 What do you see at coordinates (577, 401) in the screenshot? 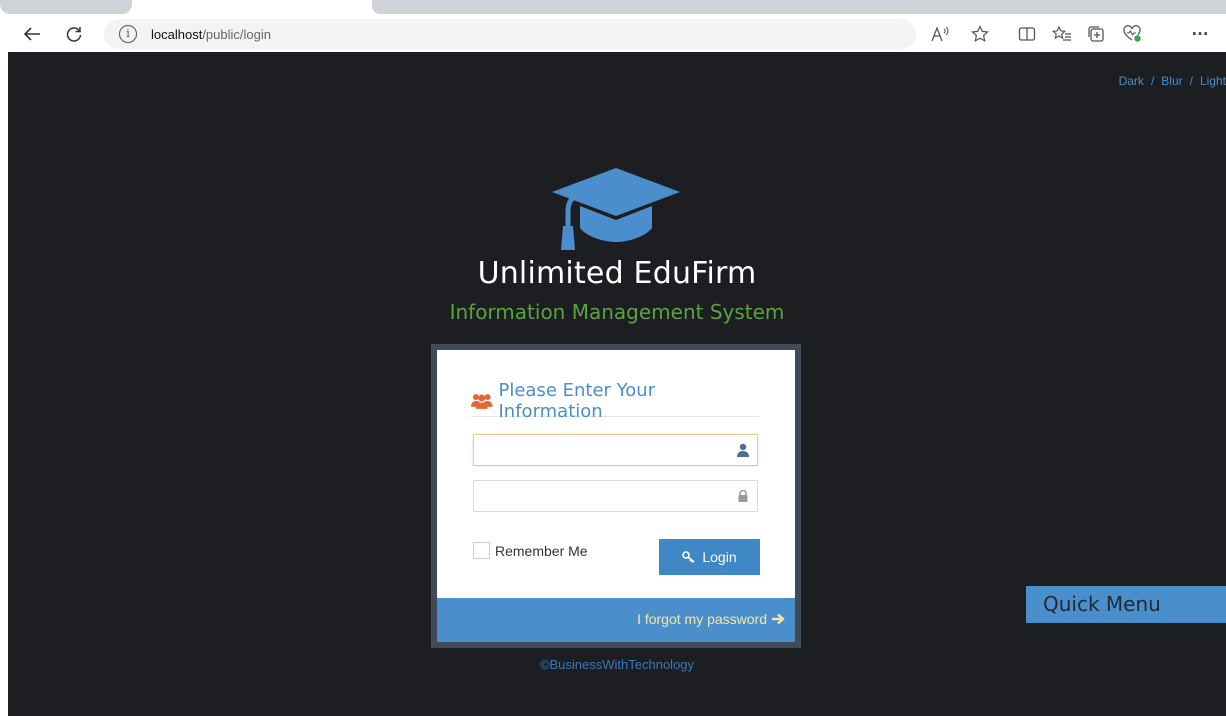
I see `login-heading-text: Please Enter Your Information` at bounding box center [577, 401].